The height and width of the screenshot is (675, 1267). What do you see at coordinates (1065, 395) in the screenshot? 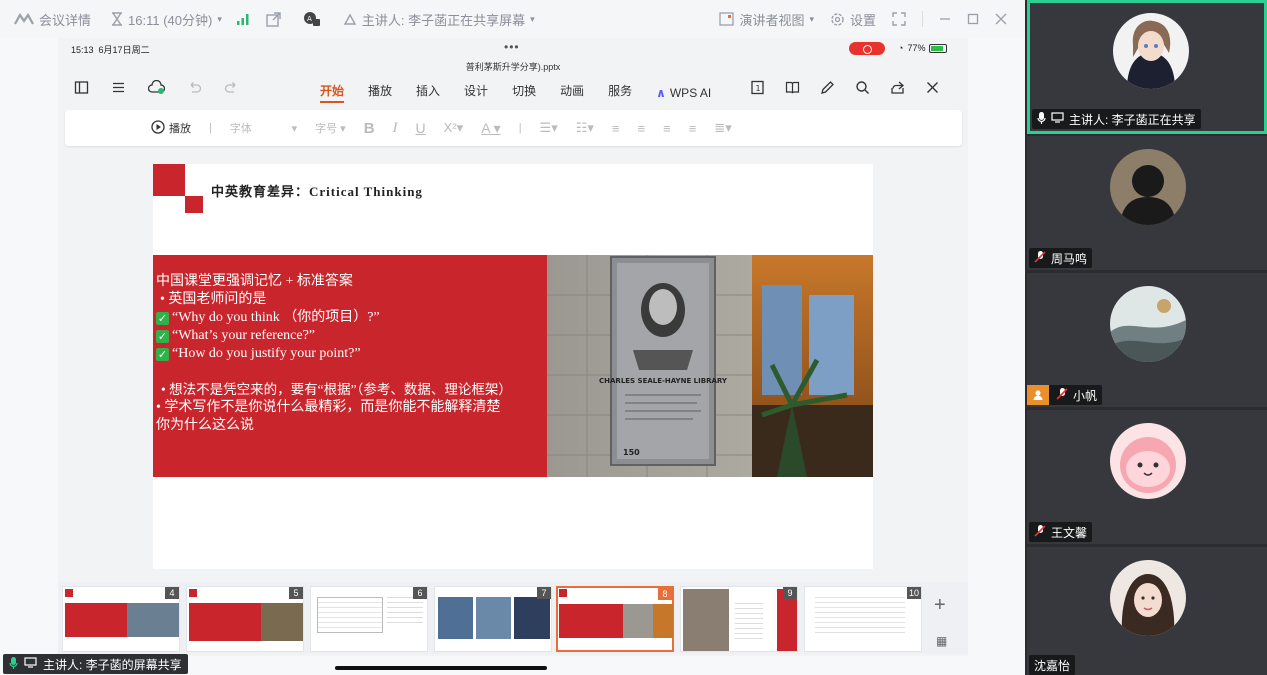
I see `participant-name-tag: 小帆` at bounding box center [1065, 395].